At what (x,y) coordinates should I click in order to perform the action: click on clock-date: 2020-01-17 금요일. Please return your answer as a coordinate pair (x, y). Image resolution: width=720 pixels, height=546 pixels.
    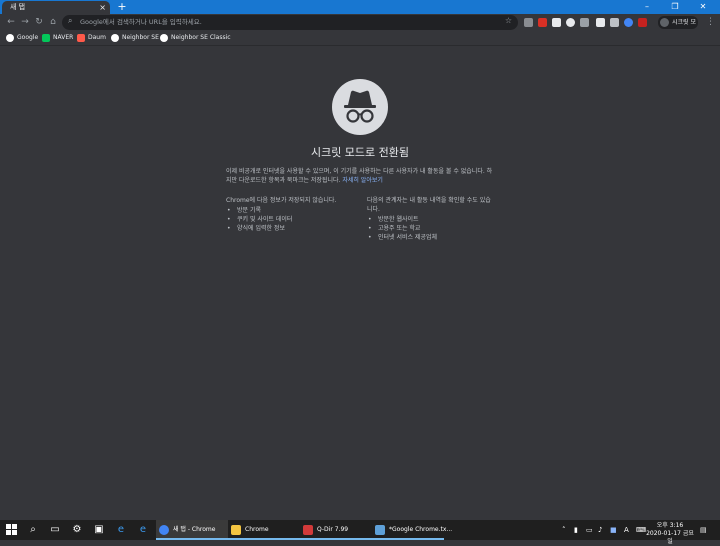
    Looking at the image, I should click on (670, 537).